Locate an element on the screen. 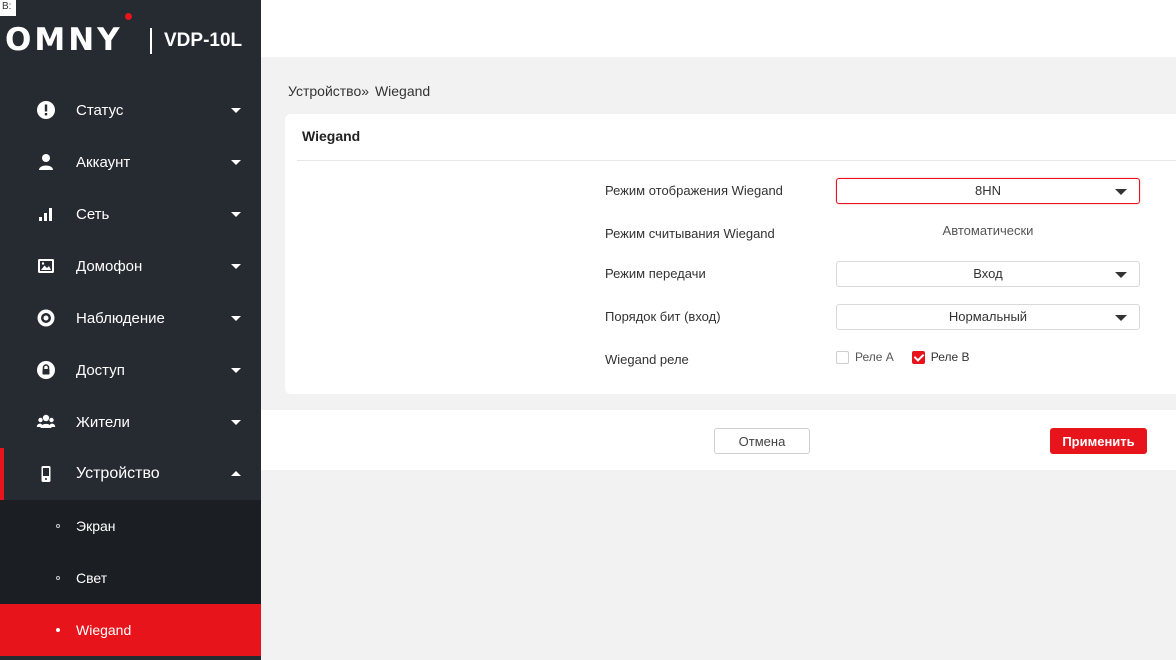 This screenshot has width=1176, height=660. card-divider is located at coordinates (736, 160).